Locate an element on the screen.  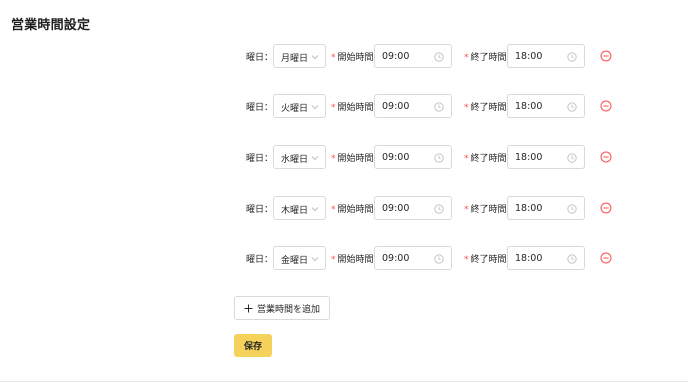
day-select: 月曜日 is located at coordinates (299, 56).